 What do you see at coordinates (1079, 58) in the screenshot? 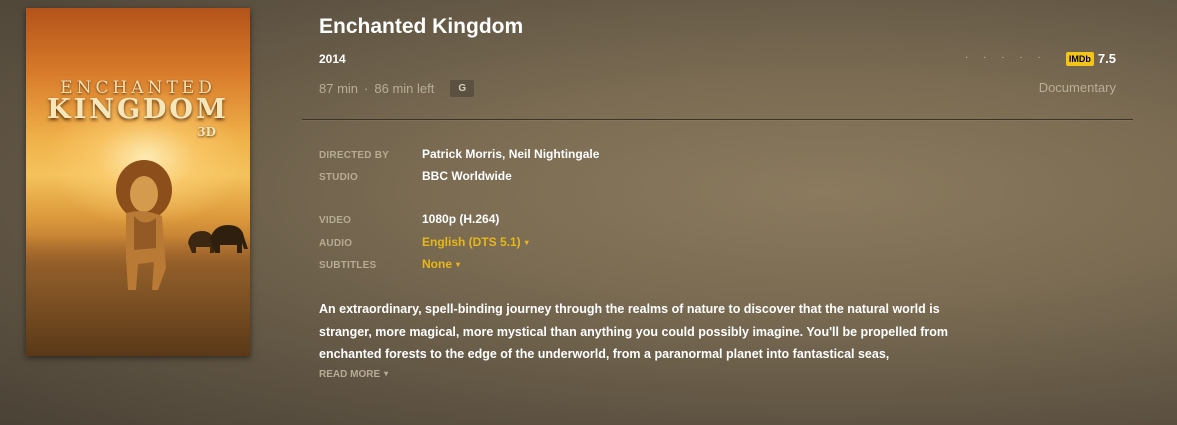
I see `imdb-logo-icon: IMDb` at bounding box center [1079, 58].